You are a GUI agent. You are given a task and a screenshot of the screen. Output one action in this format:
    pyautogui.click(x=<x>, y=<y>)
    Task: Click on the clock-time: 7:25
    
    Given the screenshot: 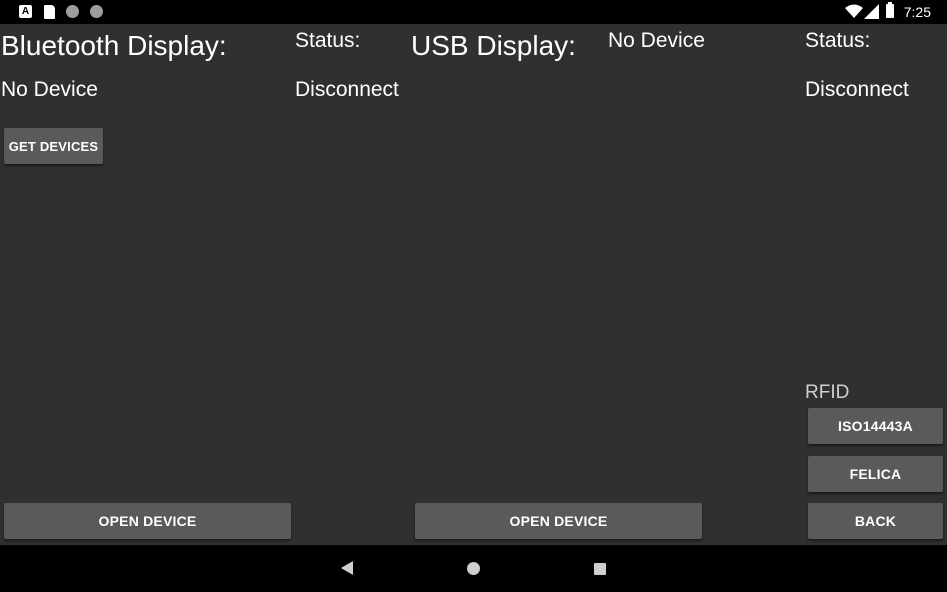 What is the action you would take?
    pyautogui.click(x=917, y=12)
    